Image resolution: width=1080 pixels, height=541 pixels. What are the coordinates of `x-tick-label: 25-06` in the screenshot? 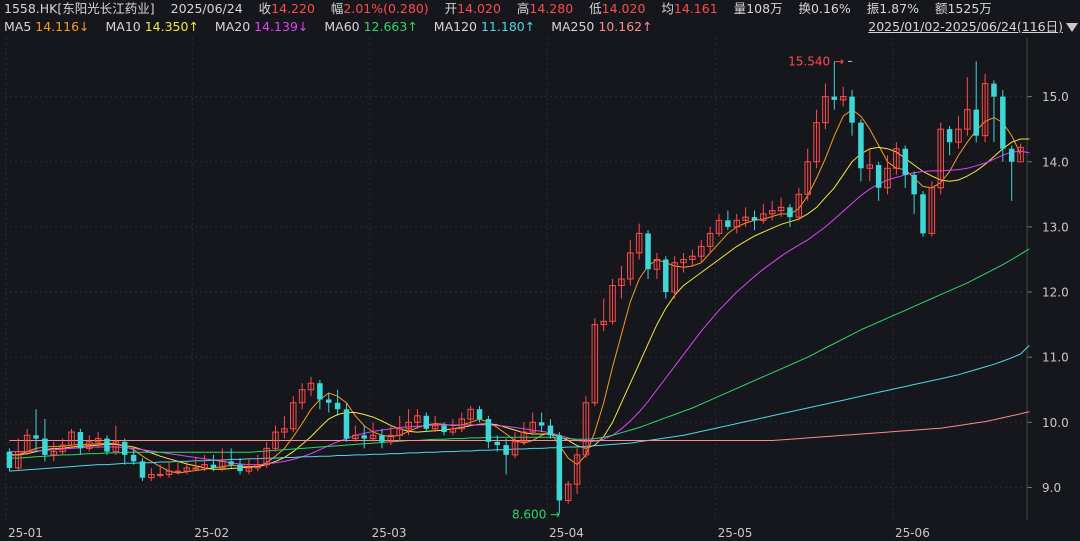 It's located at (912, 533).